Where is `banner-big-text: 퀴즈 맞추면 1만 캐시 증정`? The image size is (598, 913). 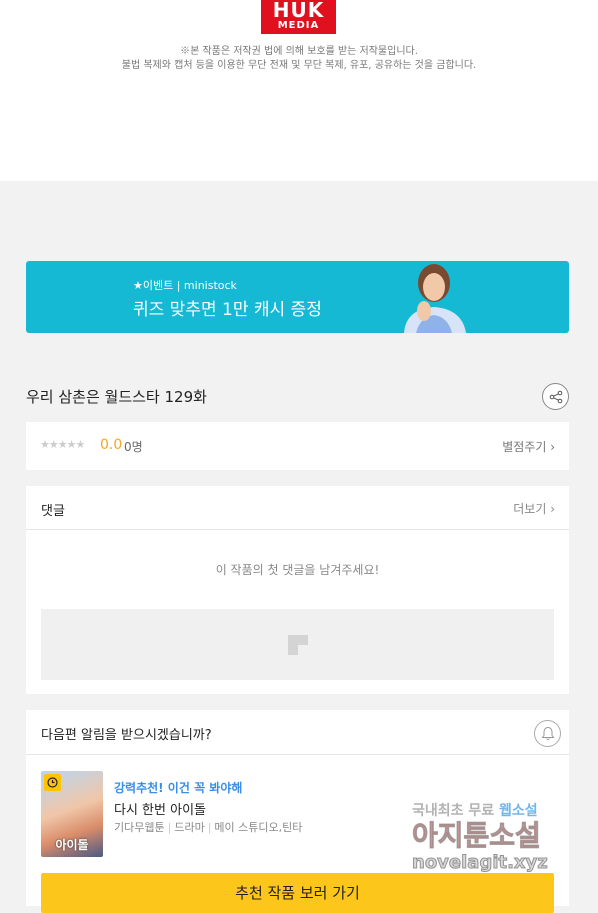 banner-big-text: 퀴즈 맞추면 1만 캐시 증정 is located at coordinates (227, 310).